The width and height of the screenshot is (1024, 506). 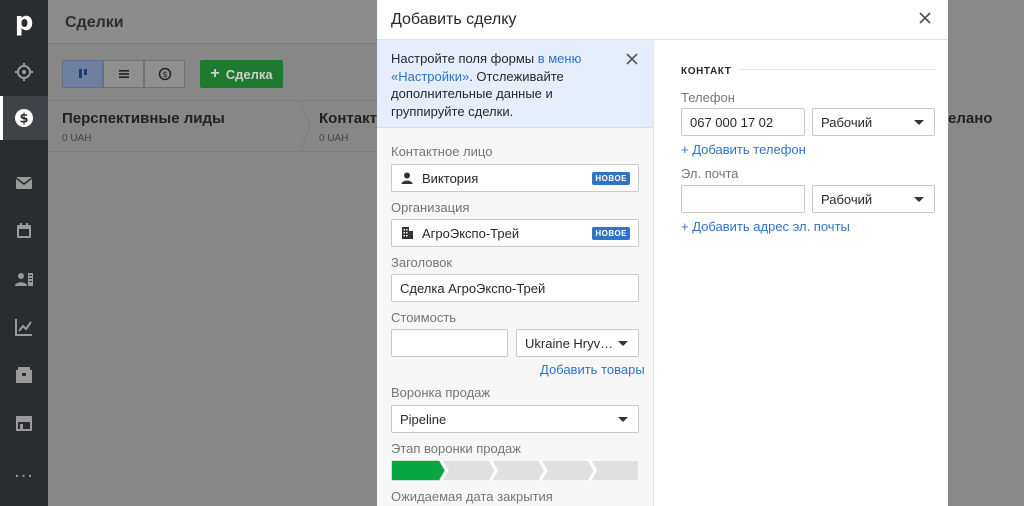 I want to click on email-type-select: Рабочий, so click(x=873, y=199).